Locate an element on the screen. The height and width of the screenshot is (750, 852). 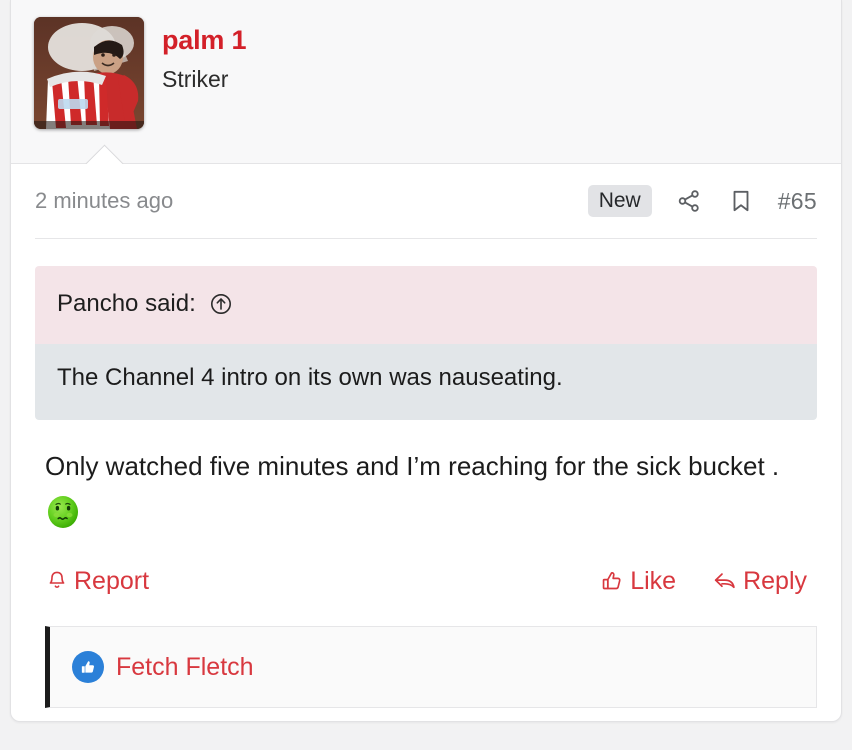
status-badge-new: New is located at coordinates (619, 201).